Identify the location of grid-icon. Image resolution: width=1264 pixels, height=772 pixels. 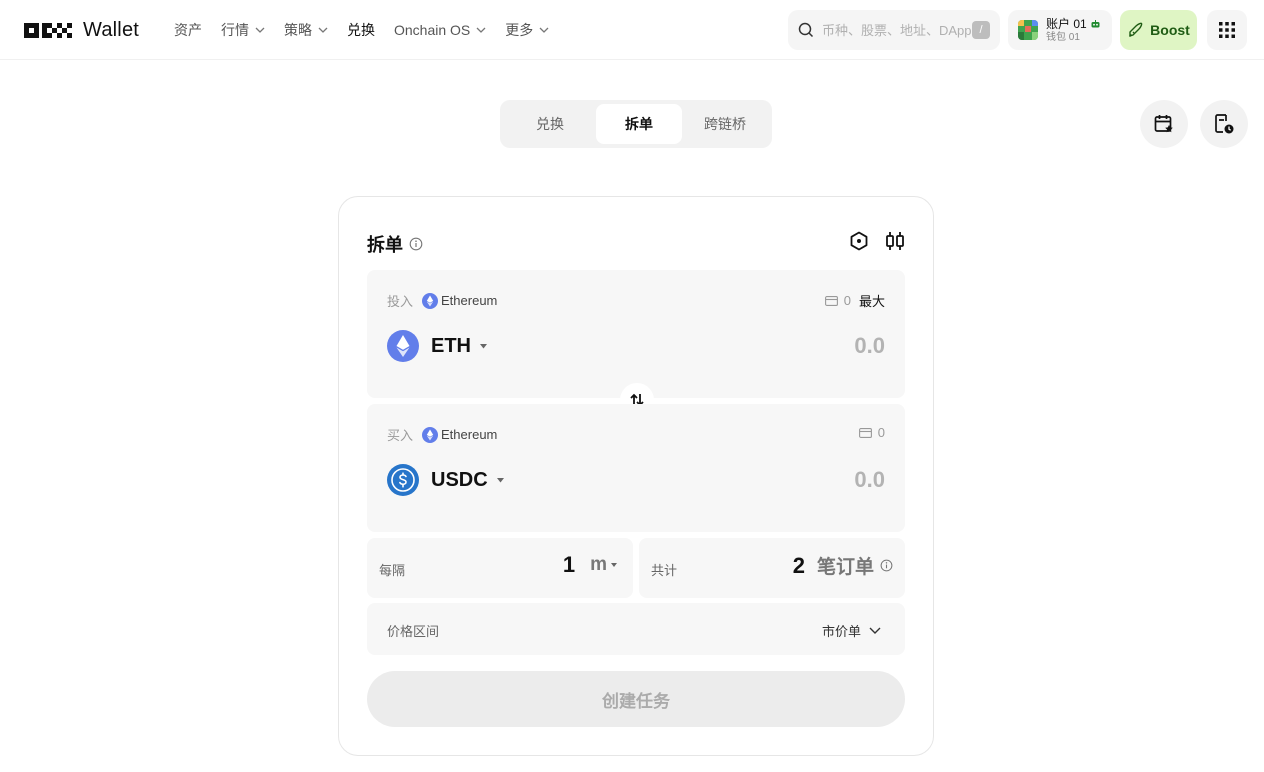
(1227, 30).